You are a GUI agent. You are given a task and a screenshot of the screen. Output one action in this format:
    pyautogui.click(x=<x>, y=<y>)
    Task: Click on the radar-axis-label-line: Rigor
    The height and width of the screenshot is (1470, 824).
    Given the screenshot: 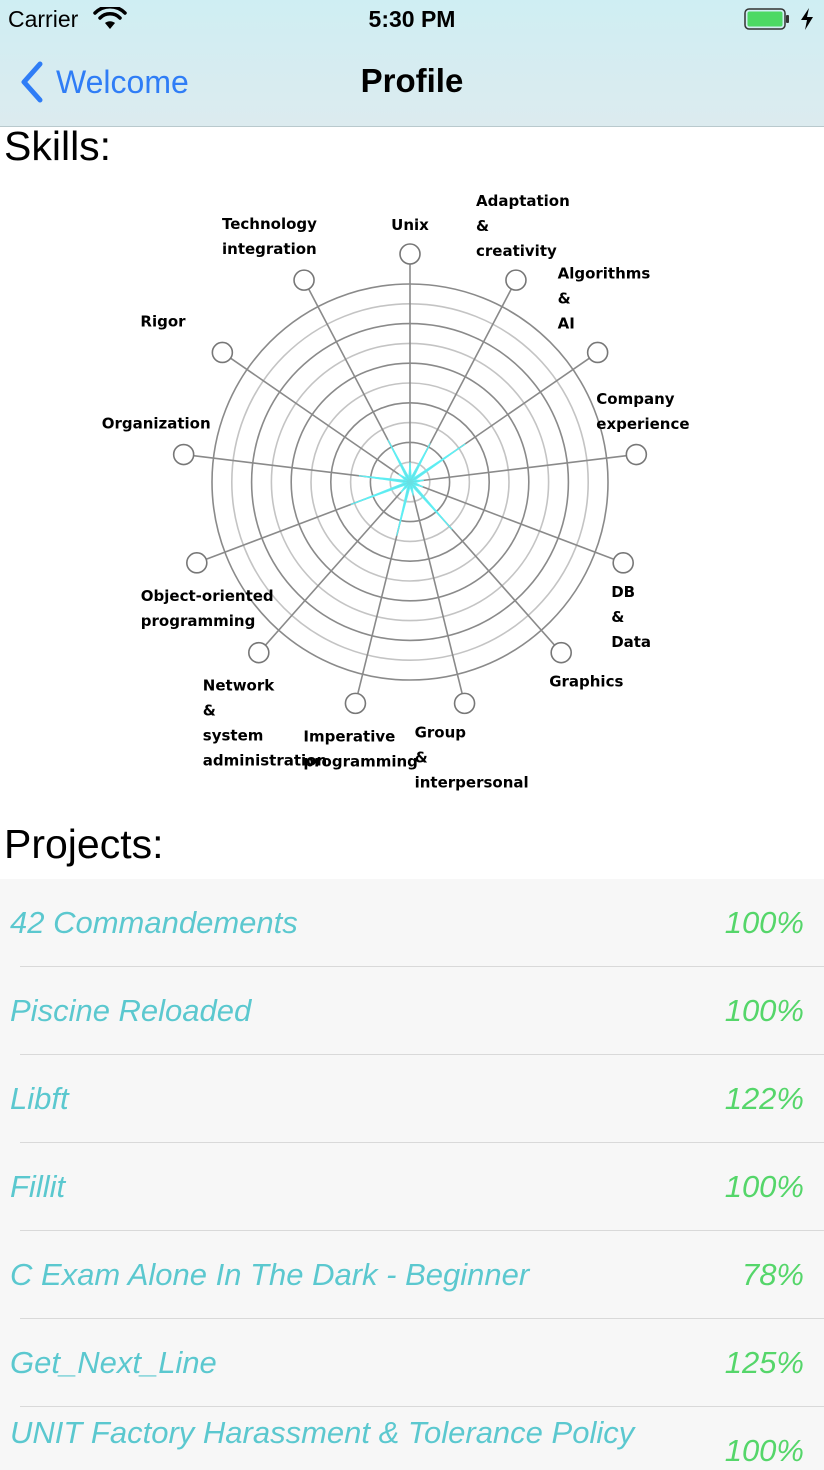 What is the action you would take?
    pyautogui.click(x=163, y=322)
    